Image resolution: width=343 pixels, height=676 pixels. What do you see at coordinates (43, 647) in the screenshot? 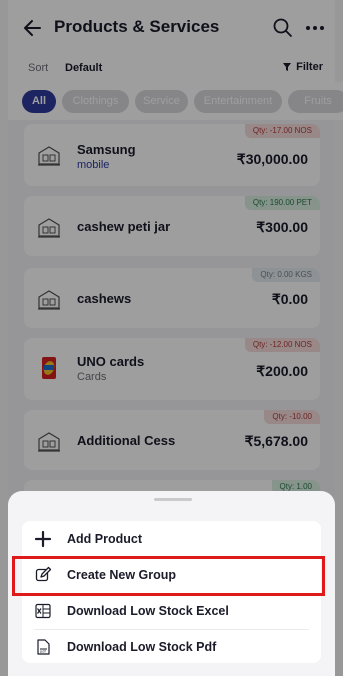
I see `pdf-icon: pdf` at bounding box center [43, 647].